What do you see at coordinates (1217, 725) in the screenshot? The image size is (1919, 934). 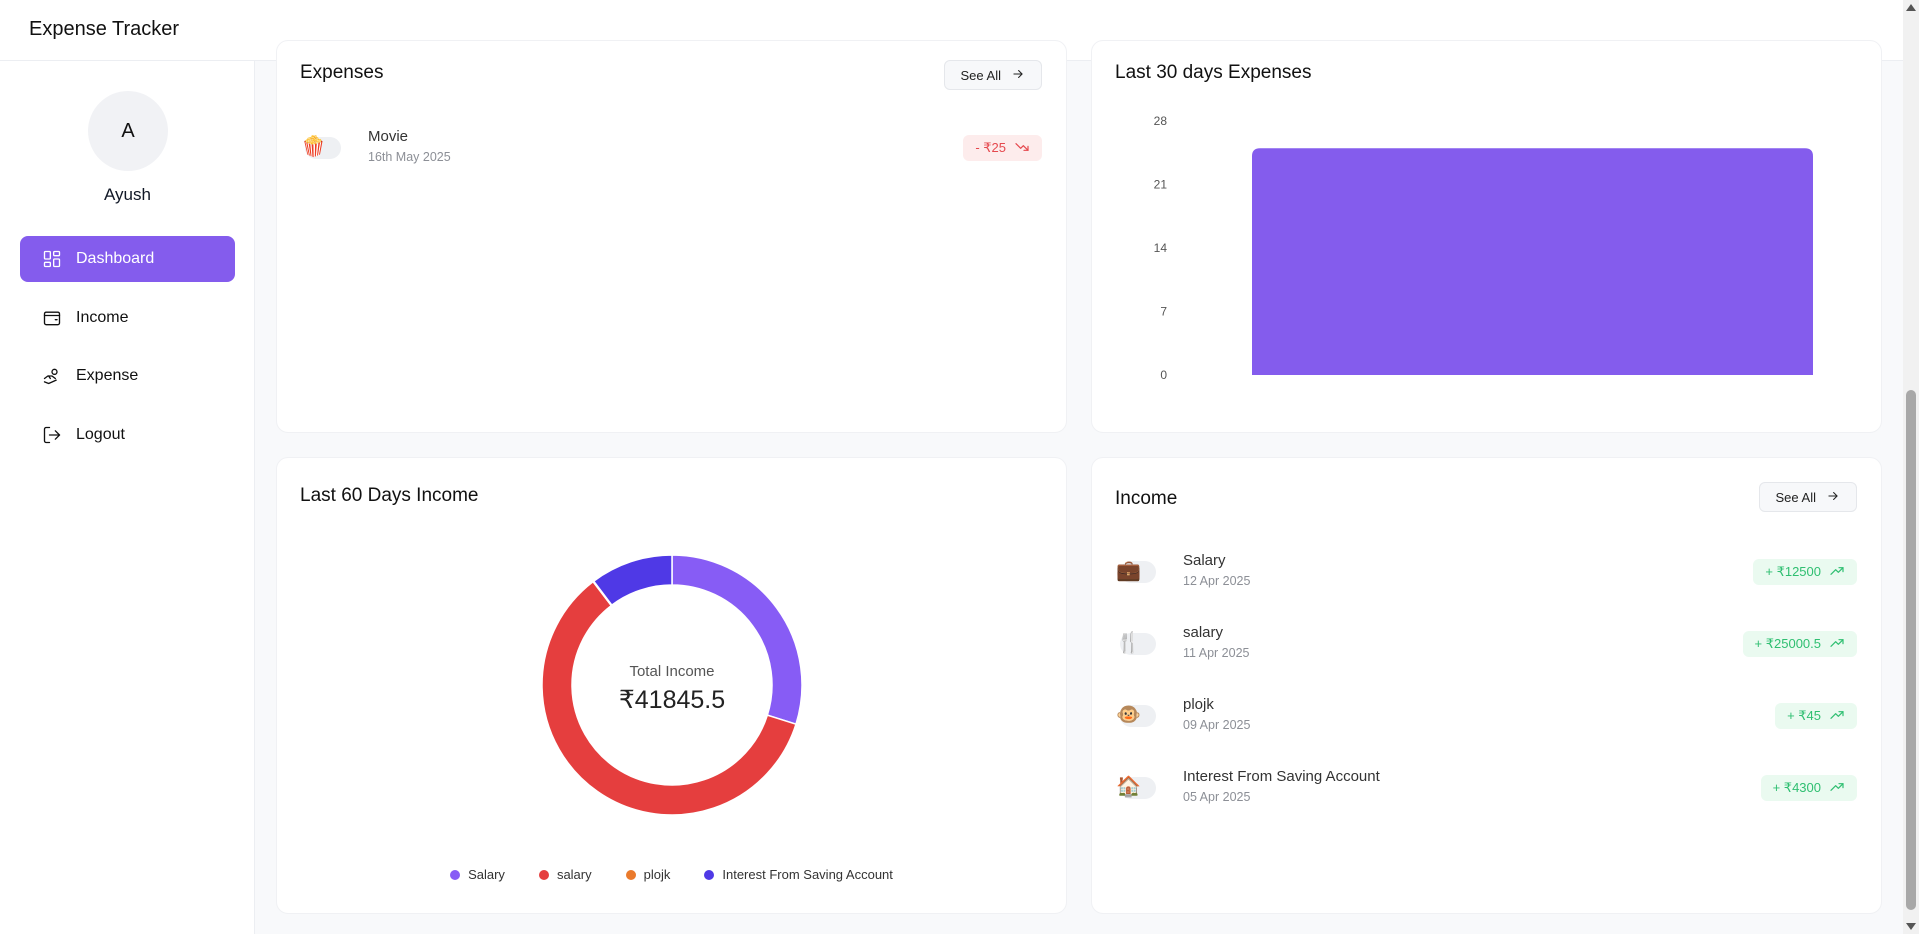 I see `income-date: 09 Apr 2025` at bounding box center [1217, 725].